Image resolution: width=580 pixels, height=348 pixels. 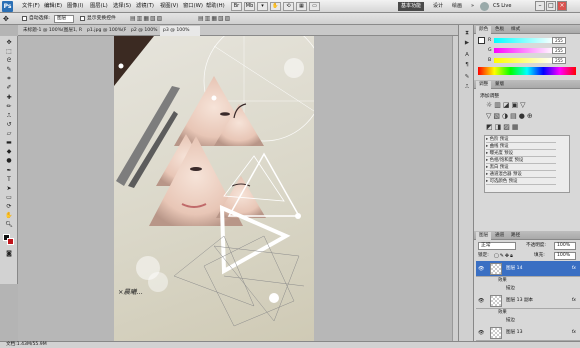 What do you see at coordinates (9, 106) in the screenshot?
I see `brush-tool-icon: ✏` at bounding box center [9, 106].